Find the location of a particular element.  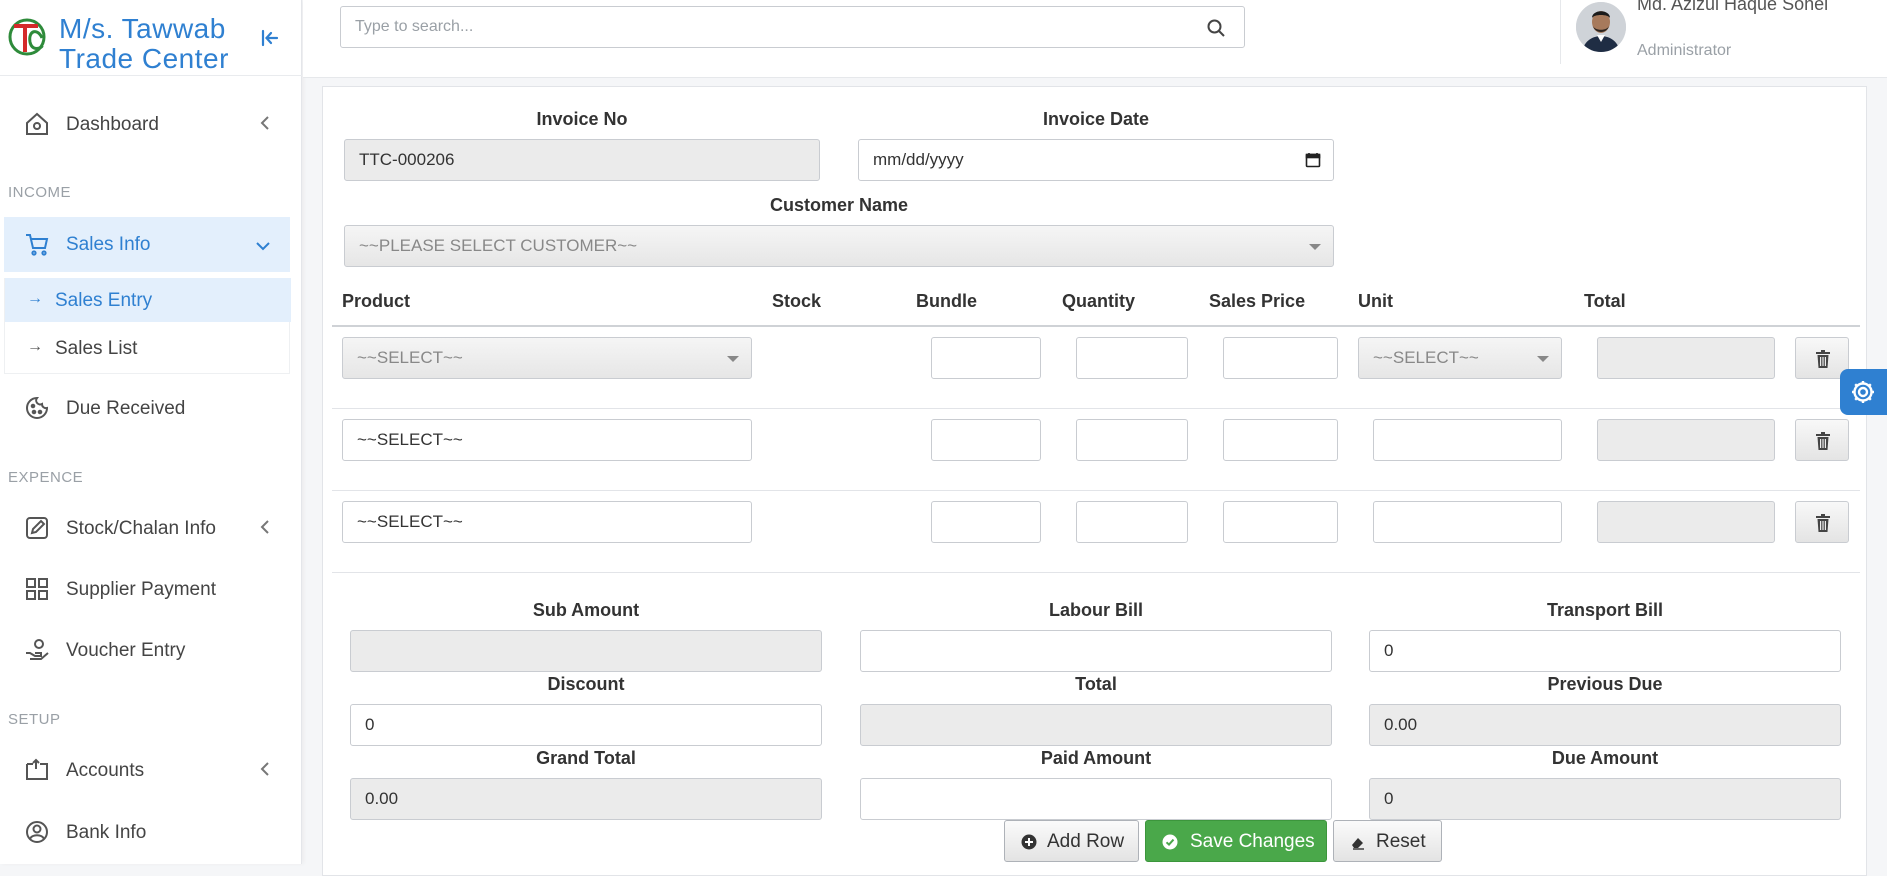

user-name: Md. Azizul Haque Sohel is located at coordinates (1733, 7).